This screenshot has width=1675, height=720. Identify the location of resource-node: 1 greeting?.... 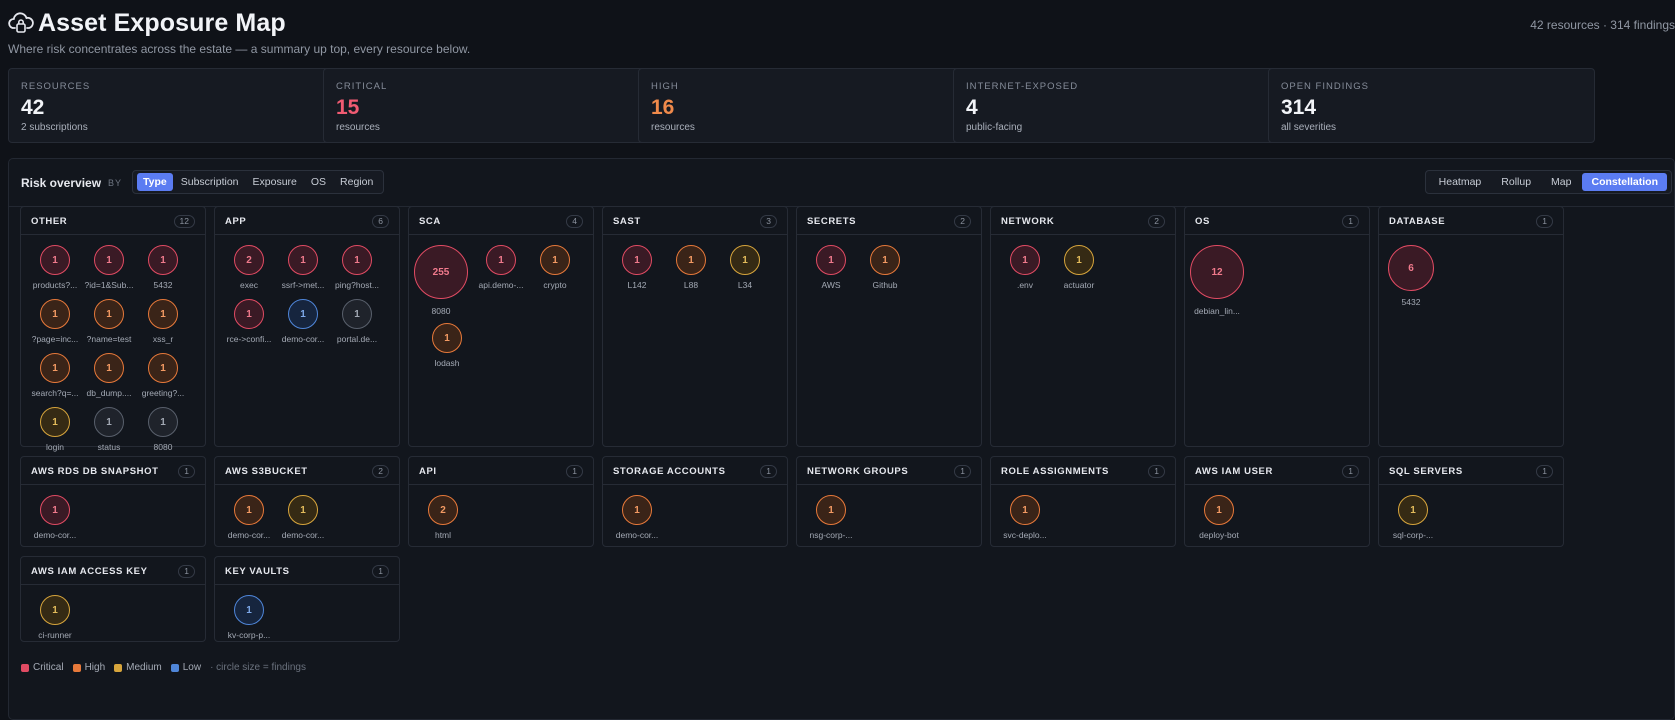
(163, 378).